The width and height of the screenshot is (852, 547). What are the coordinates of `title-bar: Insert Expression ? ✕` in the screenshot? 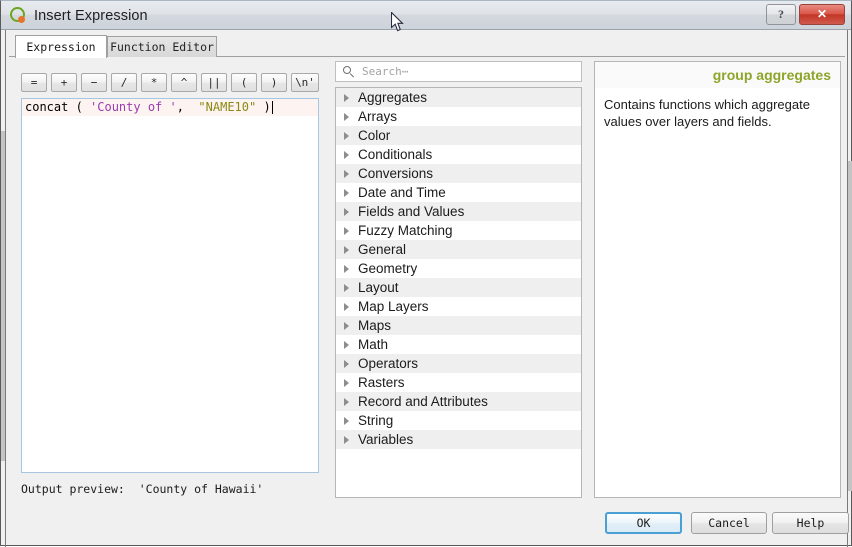 It's located at (426, 15).